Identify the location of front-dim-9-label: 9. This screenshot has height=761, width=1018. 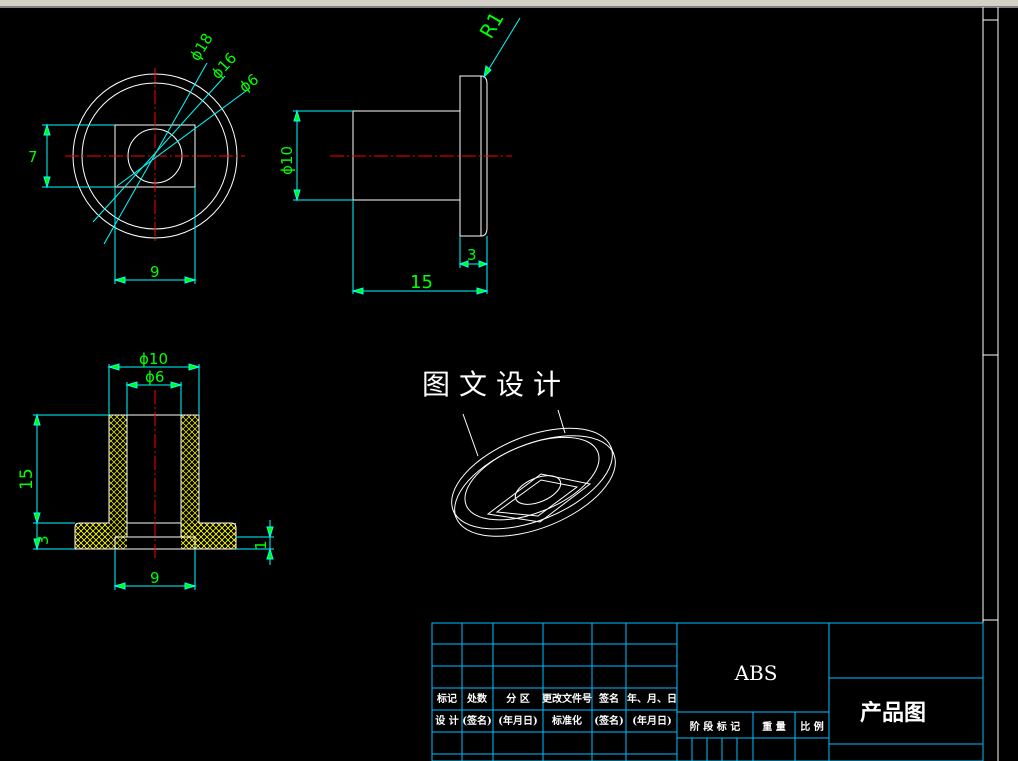
(155, 272).